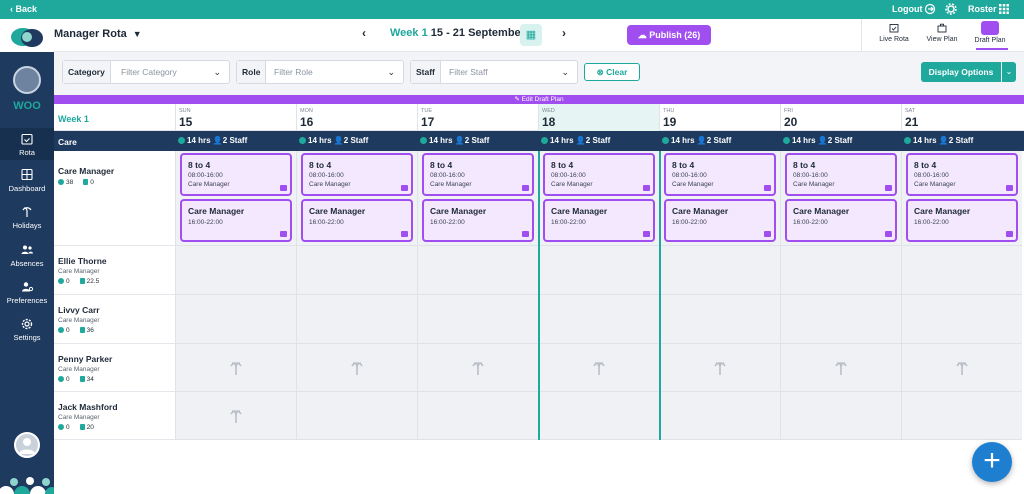 This screenshot has width=1024, height=494. What do you see at coordinates (1009, 72) in the screenshot?
I see `display-options-dropdown: ⌄` at bounding box center [1009, 72].